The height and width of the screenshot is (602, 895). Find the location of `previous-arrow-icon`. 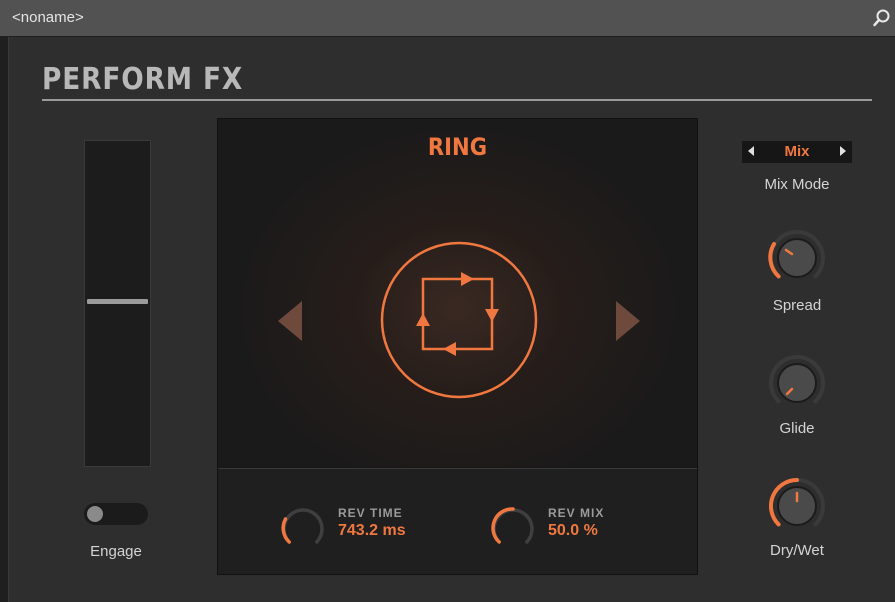

previous-arrow-icon is located at coordinates (291, 321).